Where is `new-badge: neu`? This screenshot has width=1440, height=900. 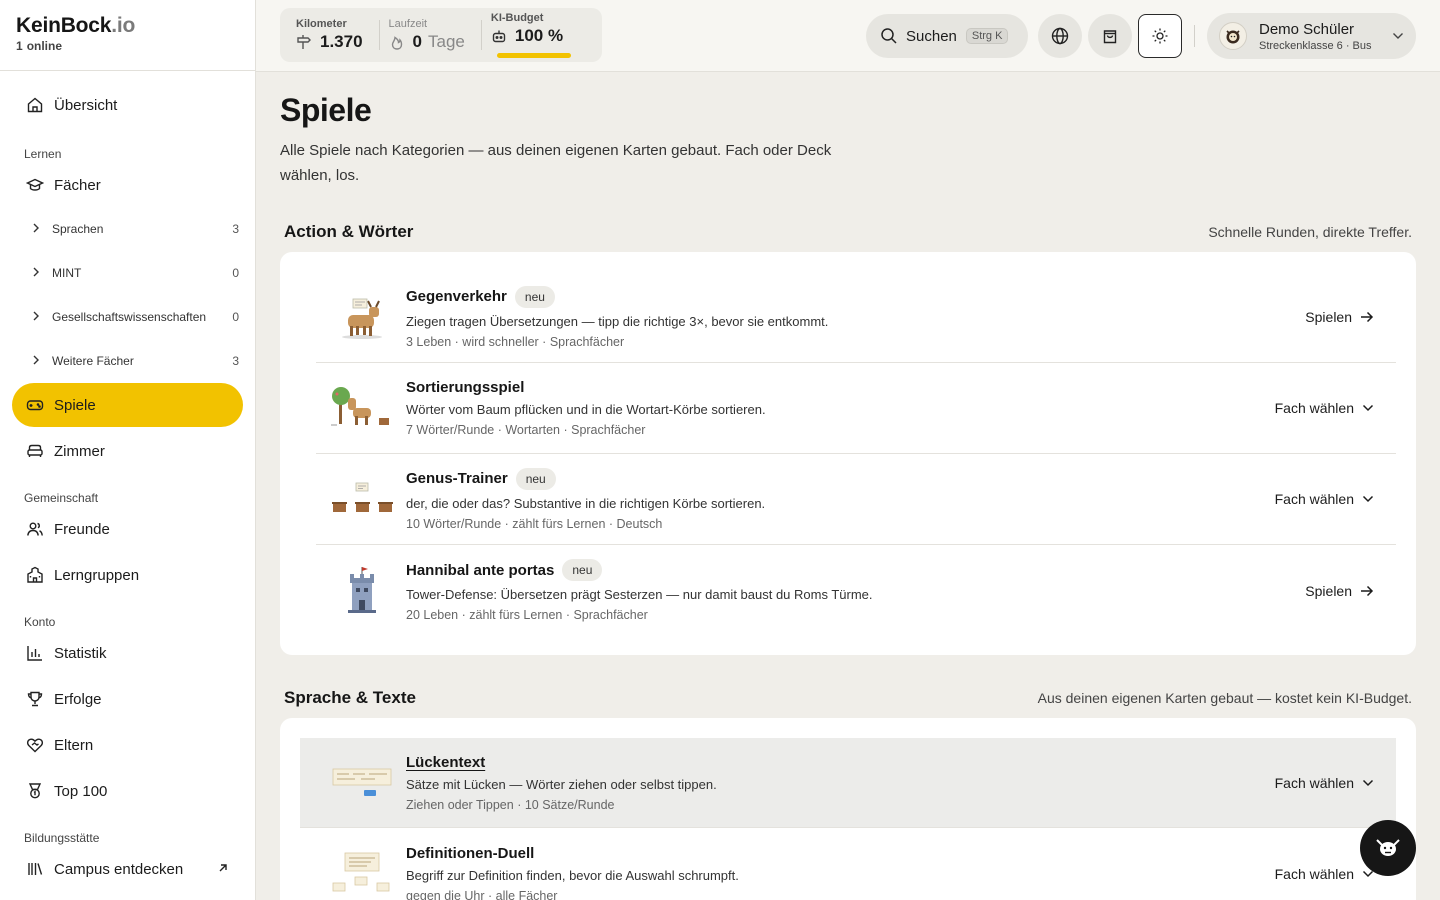 new-badge: neu is located at coordinates (535, 478).